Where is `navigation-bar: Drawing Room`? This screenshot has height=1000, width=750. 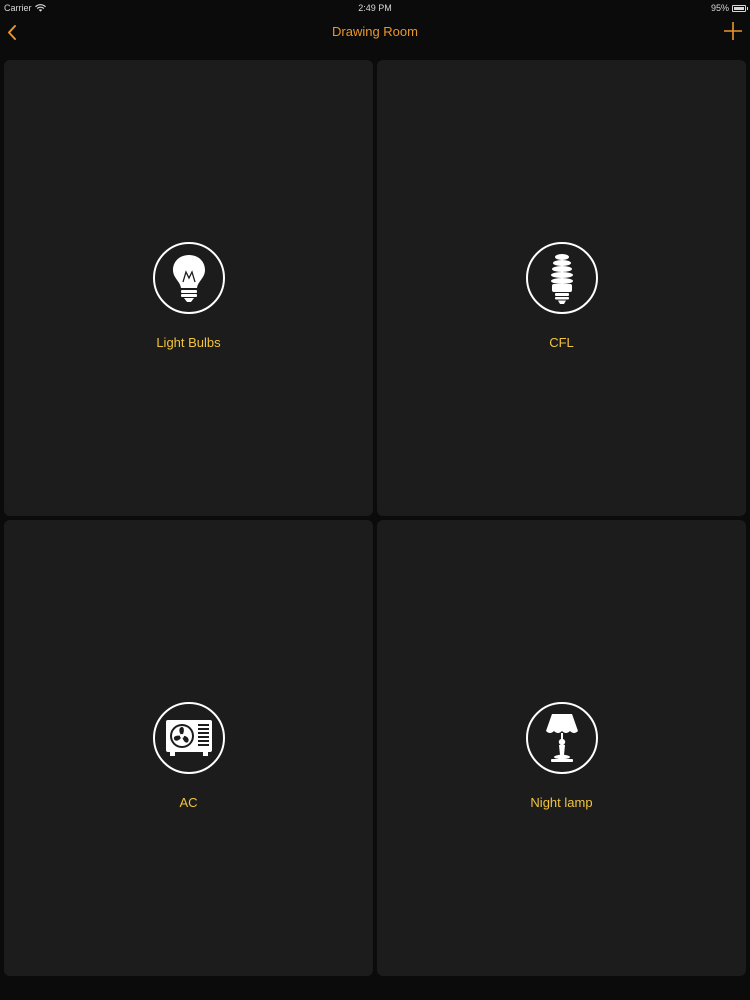 navigation-bar: Drawing Room is located at coordinates (375, 35).